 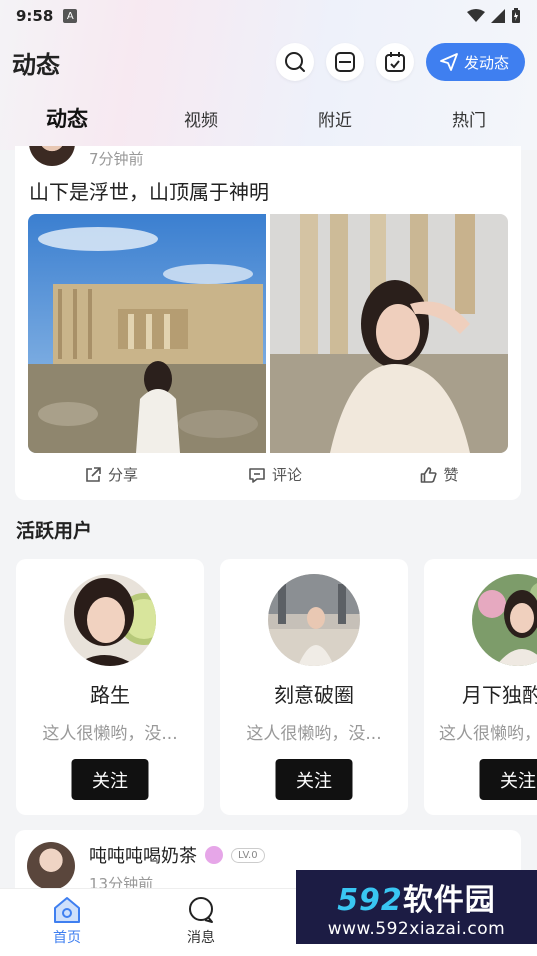 What do you see at coordinates (486, 62) in the screenshot?
I see `post-button-label: 发动态` at bounding box center [486, 62].